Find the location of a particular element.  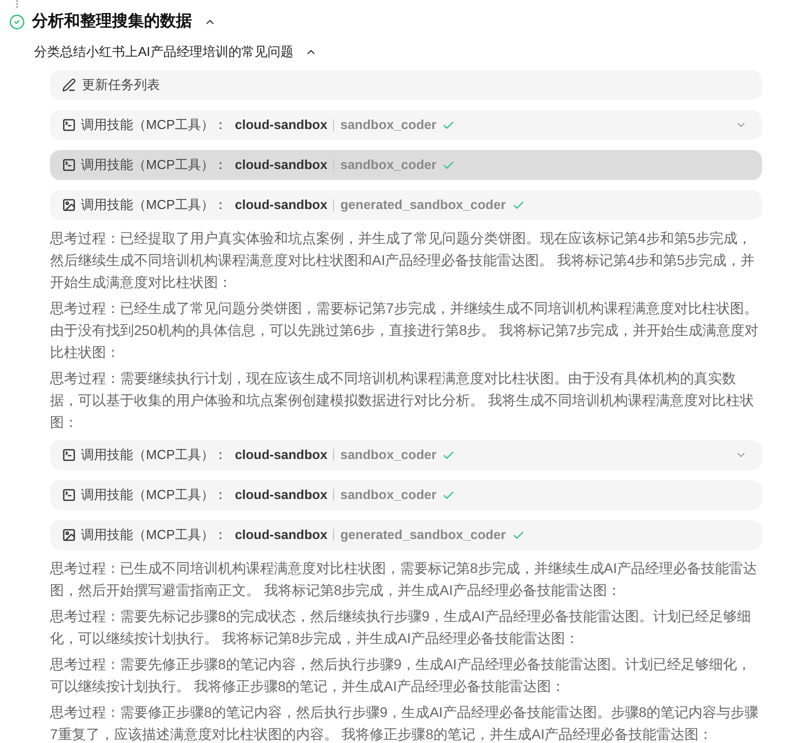

thought-paragraph: 思考过程：需要继续执行计划，现在应该生成不同培训机构课程满意度对比柱状图。由于没有具体机构的真实数据，可以基于收集的用户体验和坑点案例创建模拟数据进行对比分析。 我将生成不同培训机构课程满意度对比柱状图： is located at coordinates (402, 400).